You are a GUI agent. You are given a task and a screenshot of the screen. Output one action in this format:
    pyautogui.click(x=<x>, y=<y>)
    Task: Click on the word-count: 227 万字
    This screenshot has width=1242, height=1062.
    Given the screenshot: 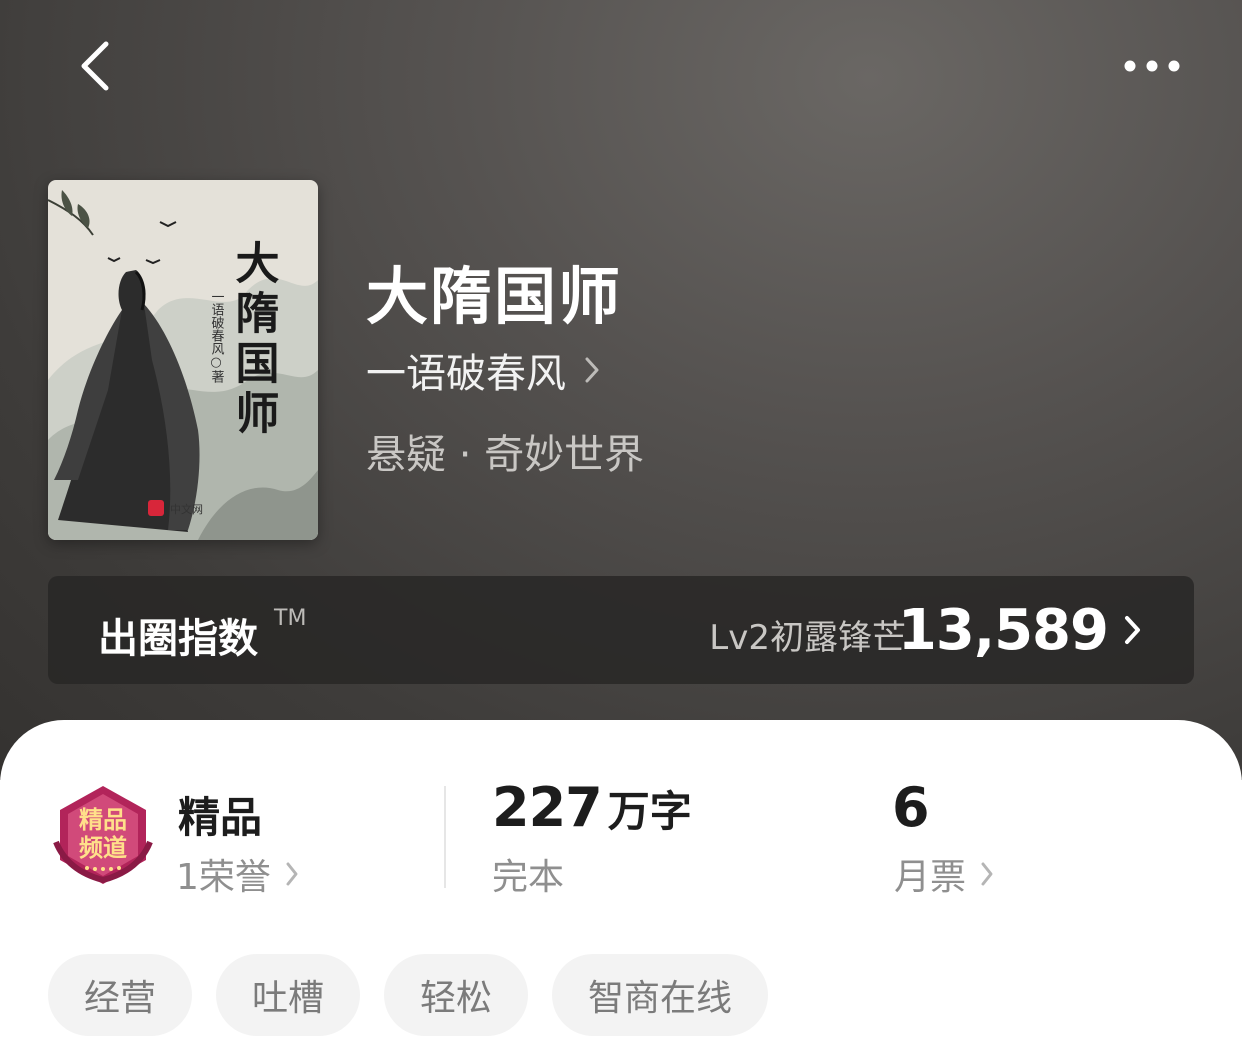 What is the action you would take?
    pyautogui.click(x=592, y=807)
    